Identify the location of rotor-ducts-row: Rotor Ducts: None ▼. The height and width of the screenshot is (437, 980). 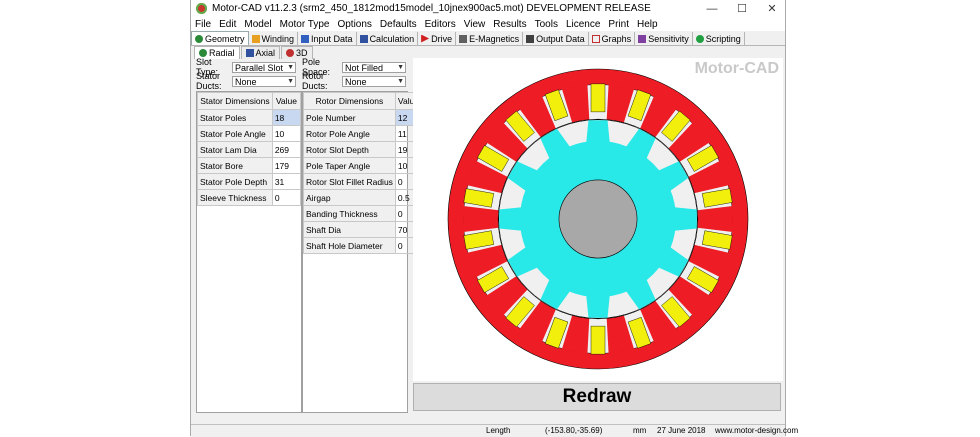
(354, 81).